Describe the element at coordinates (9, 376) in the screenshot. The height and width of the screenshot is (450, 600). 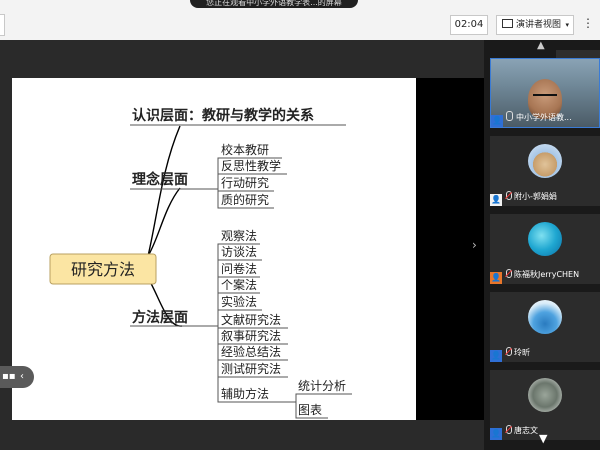
I see `chat-icon: ▪▪` at that location.